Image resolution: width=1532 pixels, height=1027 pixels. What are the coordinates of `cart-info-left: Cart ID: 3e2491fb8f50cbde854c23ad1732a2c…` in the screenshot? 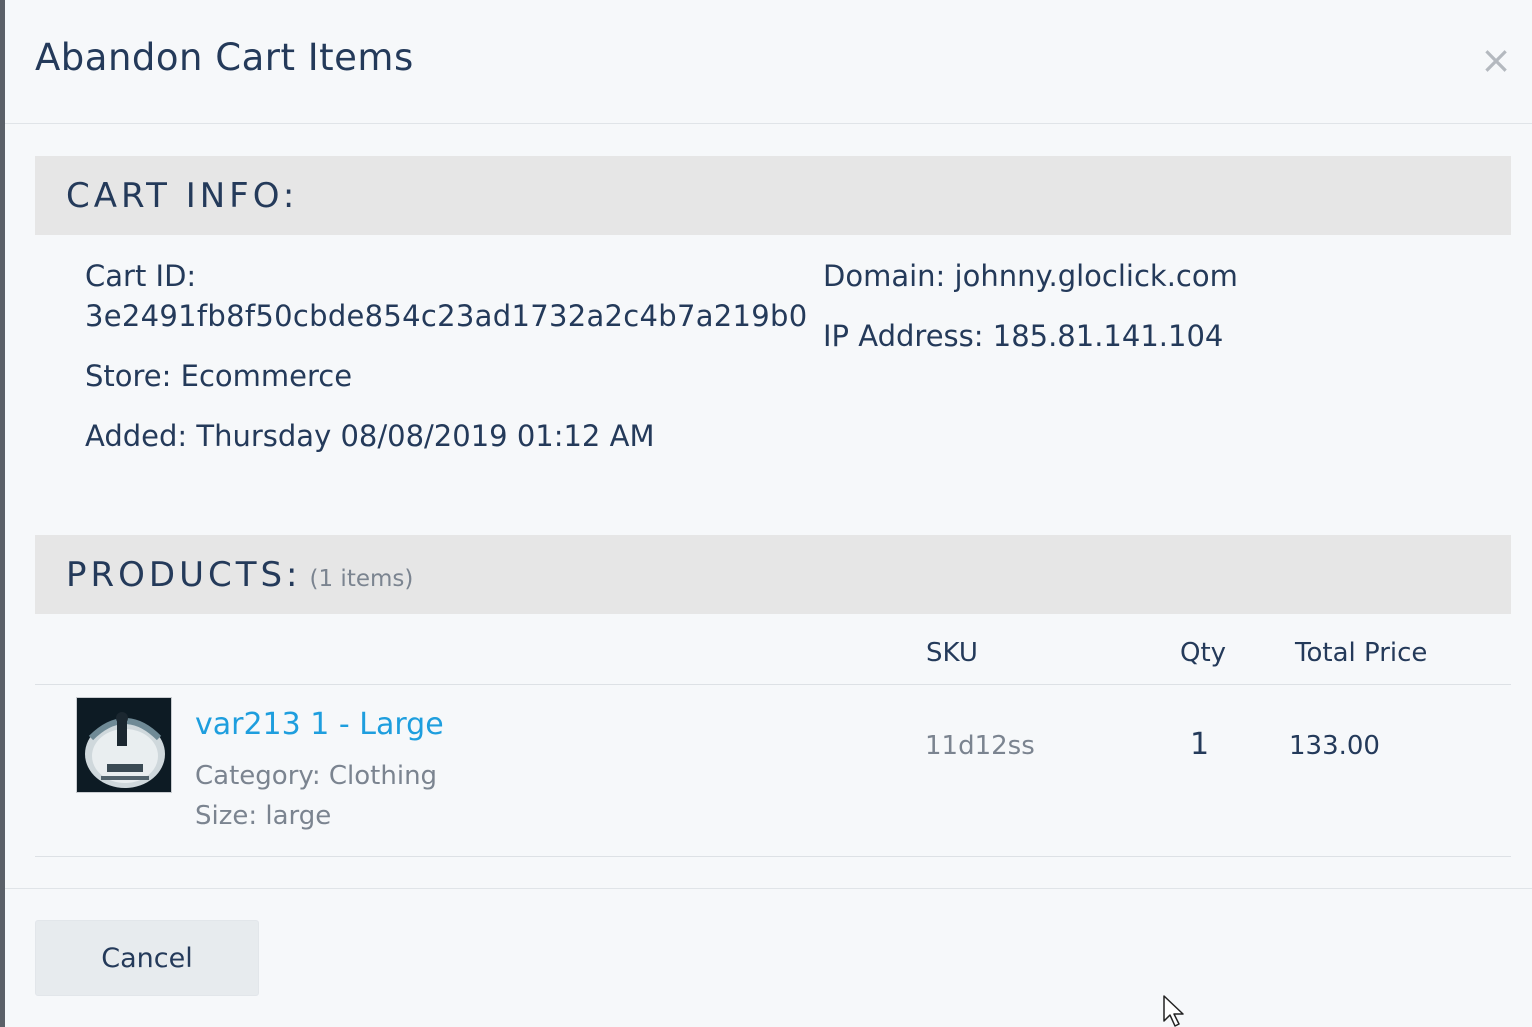 It's located at (455, 366).